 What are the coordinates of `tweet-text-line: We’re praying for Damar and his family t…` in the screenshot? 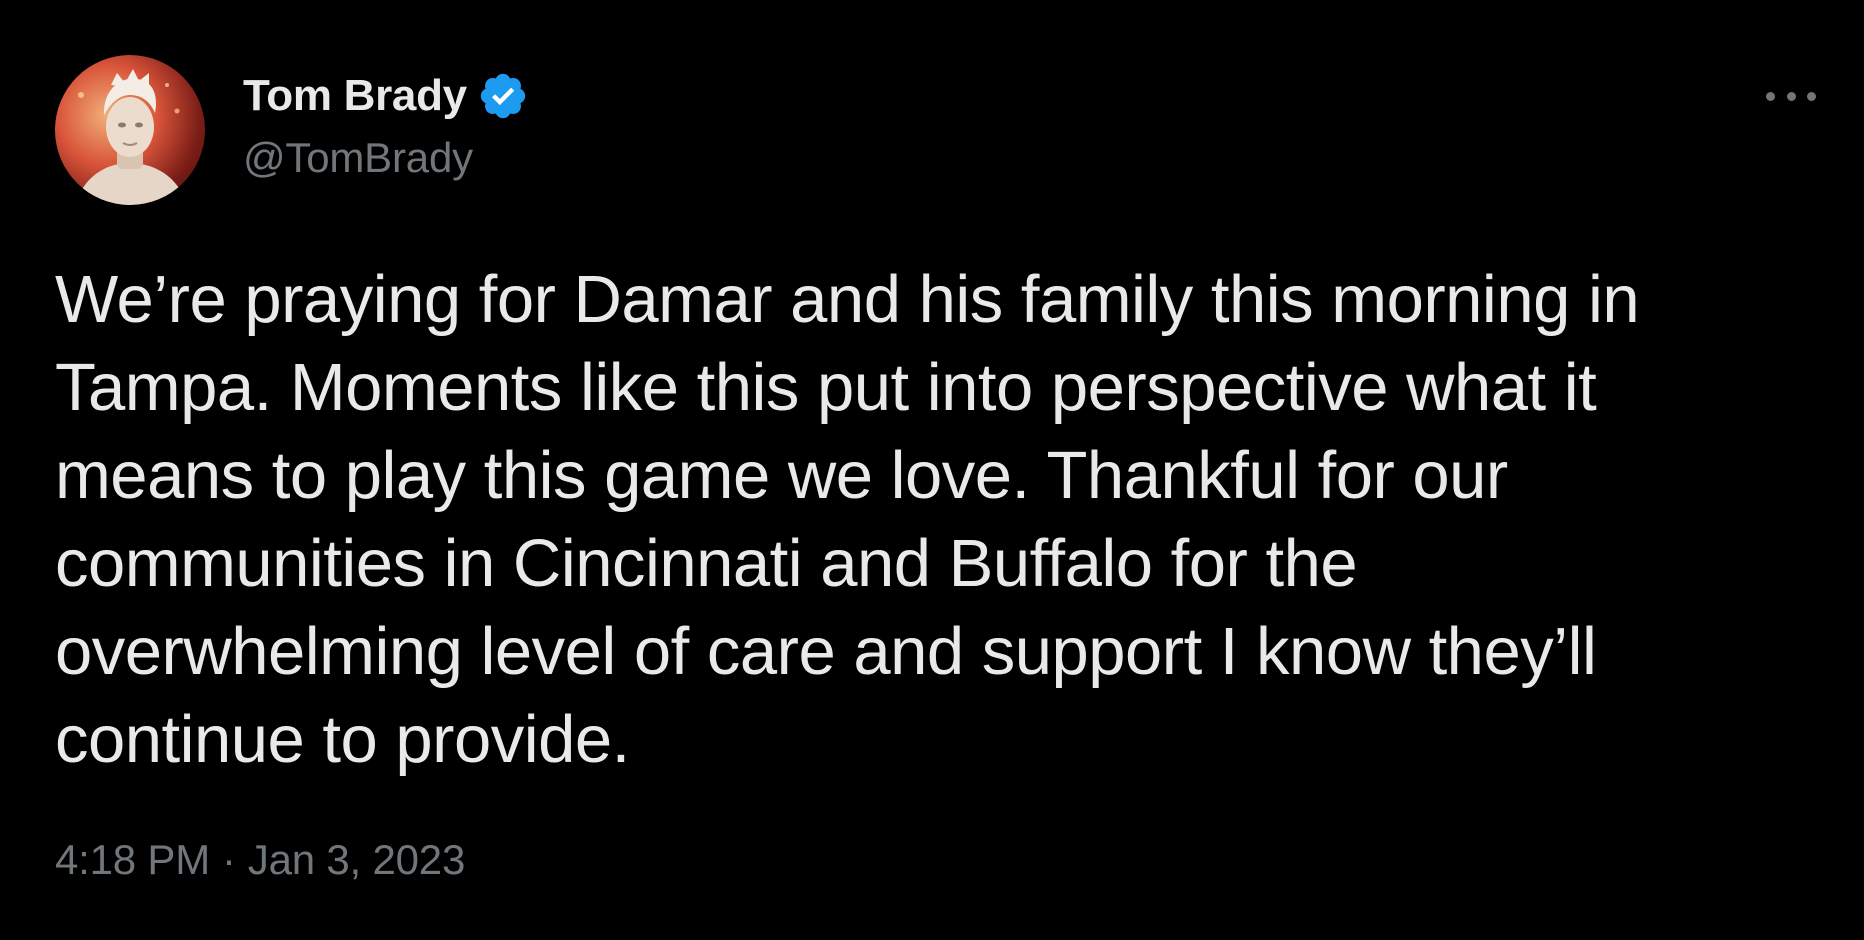 It's located at (847, 299).